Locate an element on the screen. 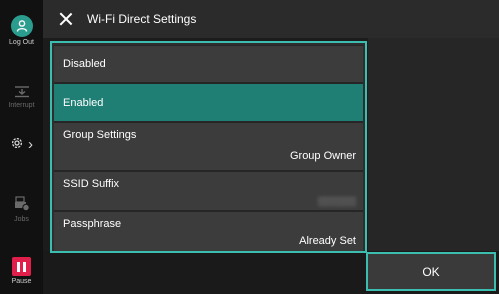 The width and height of the screenshot is (499, 294). pause-label: Pause is located at coordinates (21, 281).